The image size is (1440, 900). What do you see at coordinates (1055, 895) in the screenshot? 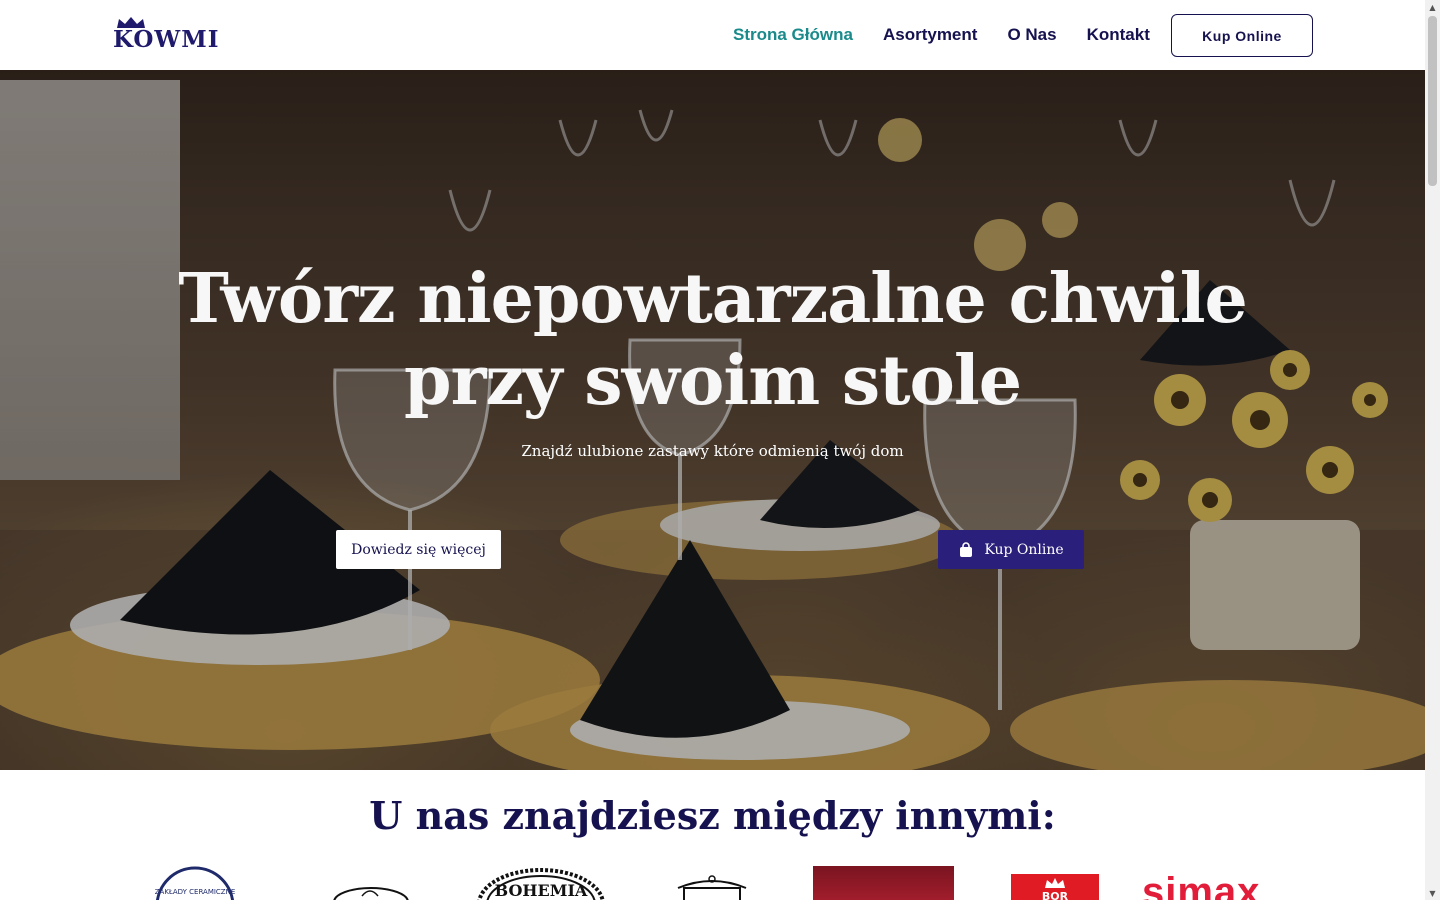
I see `royal-crown-logo-text: BOR` at bounding box center [1055, 895].